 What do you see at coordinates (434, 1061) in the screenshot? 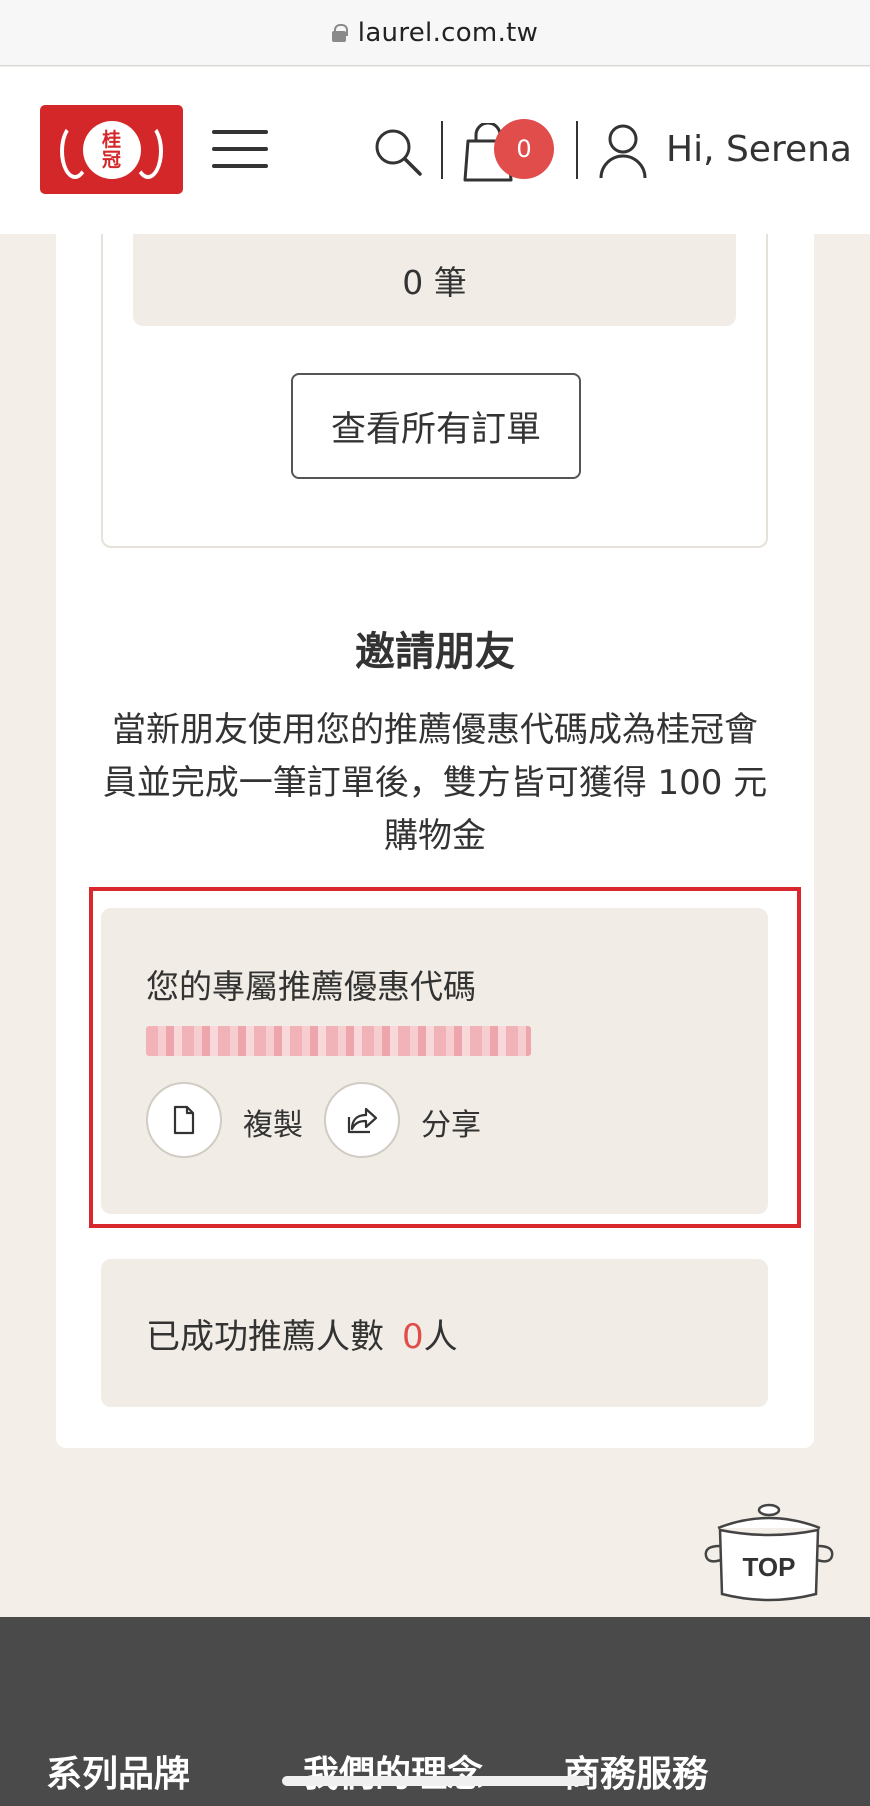
I see `referral-code-box: 您的專屬推薦優惠代碼 複製 分享` at bounding box center [434, 1061].